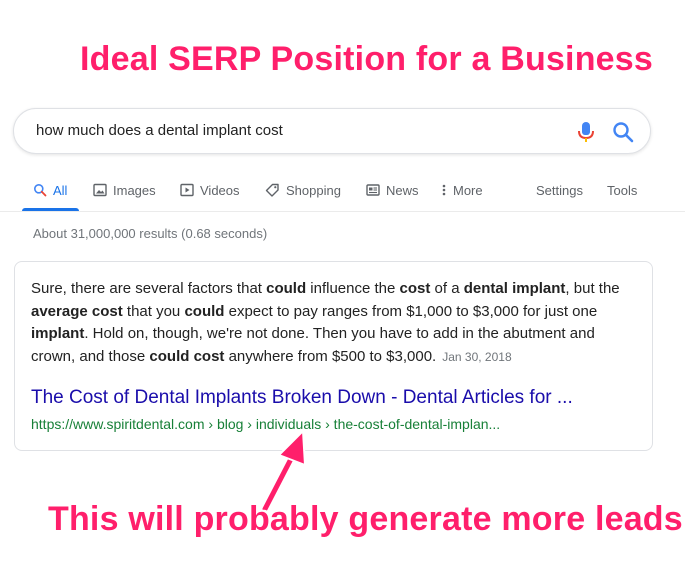  I want to click on tab-more: More, so click(462, 190).